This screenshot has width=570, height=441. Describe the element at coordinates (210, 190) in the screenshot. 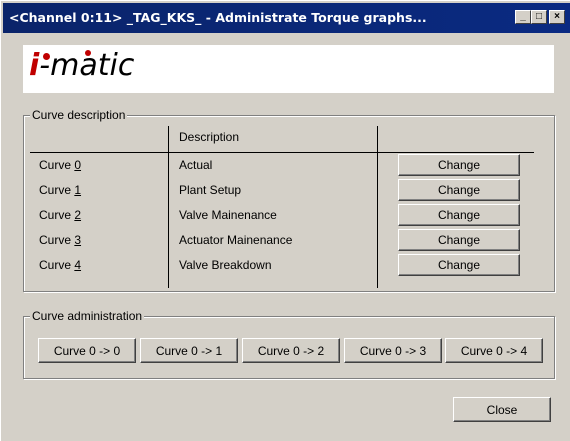

I see `curve-description: Plant Setup` at that location.